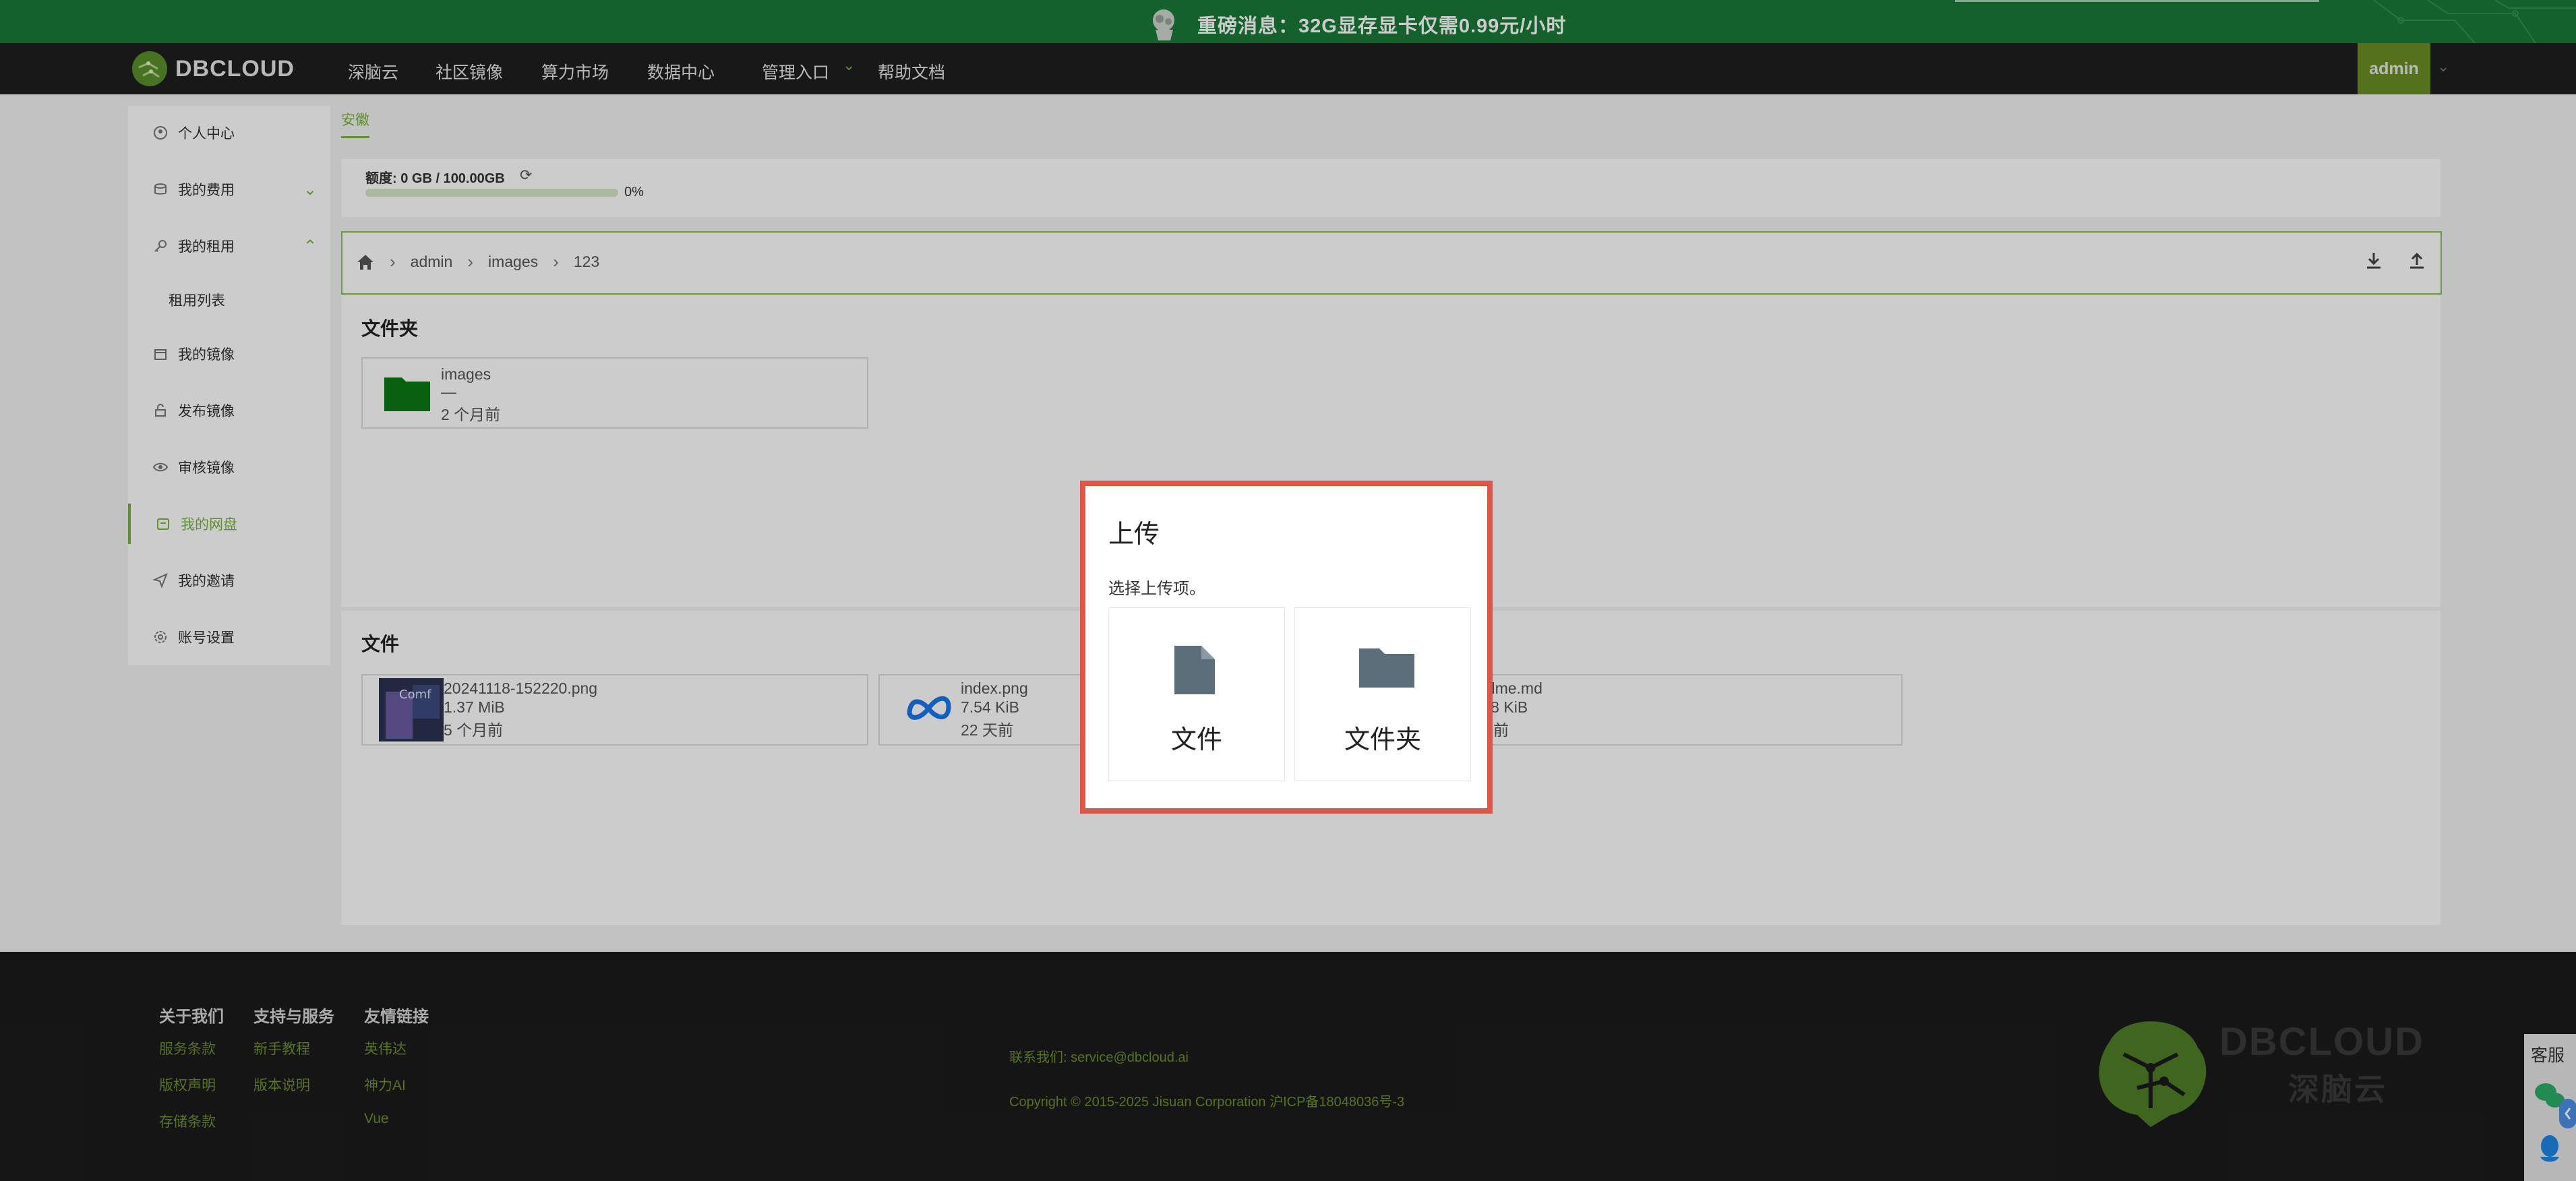 Image resolution: width=2576 pixels, height=1181 pixels. I want to click on upload-folder-option: 文件夹, so click(1382, 694).